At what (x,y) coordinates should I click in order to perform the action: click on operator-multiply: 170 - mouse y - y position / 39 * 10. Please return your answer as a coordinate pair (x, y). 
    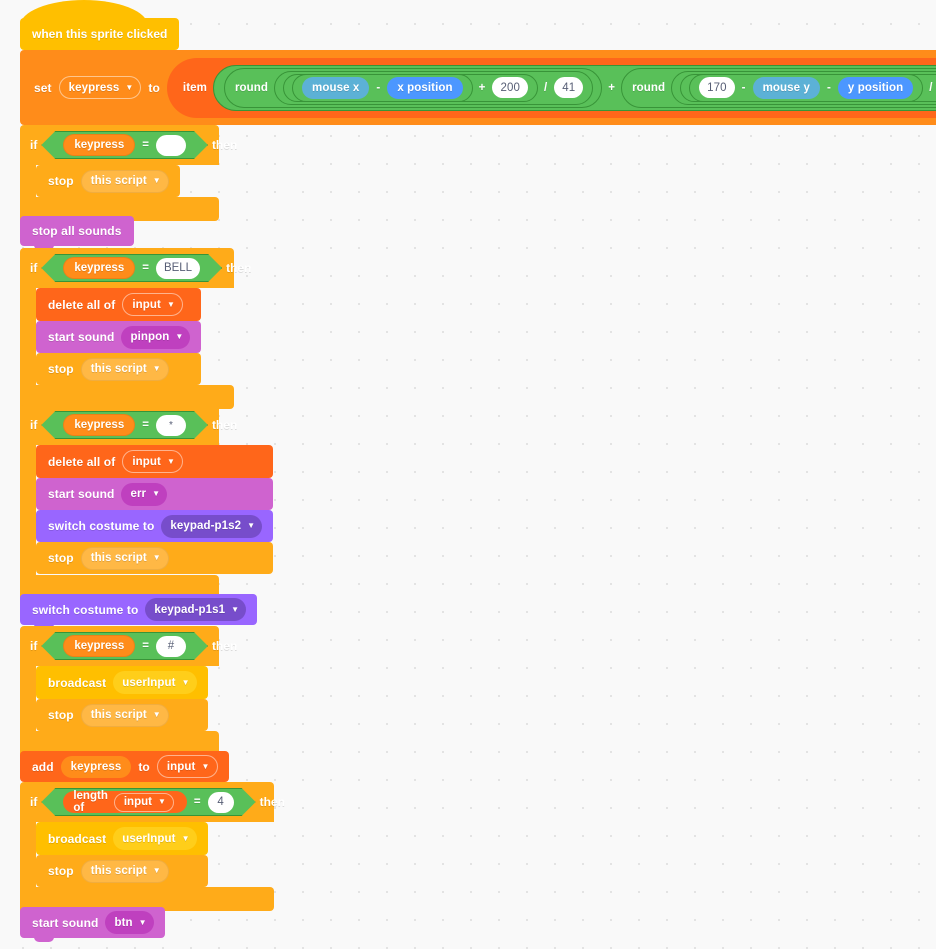
    Looking at the image, I should click on (803, 87).